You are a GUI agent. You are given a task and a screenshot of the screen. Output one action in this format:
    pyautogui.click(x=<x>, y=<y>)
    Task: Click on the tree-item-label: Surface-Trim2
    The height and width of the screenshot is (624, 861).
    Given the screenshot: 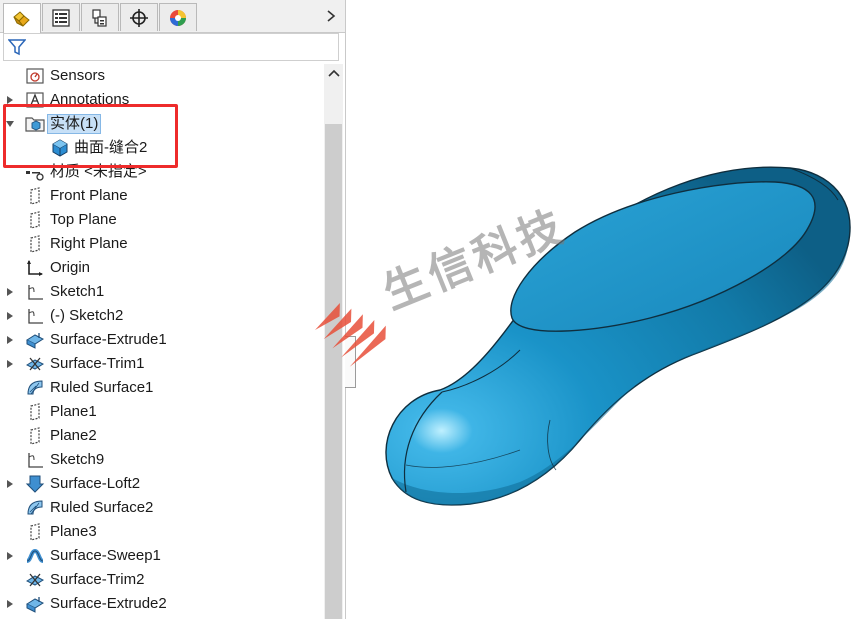 What is the action you would take?
    pyautogui.click(x=97, y=579)
    